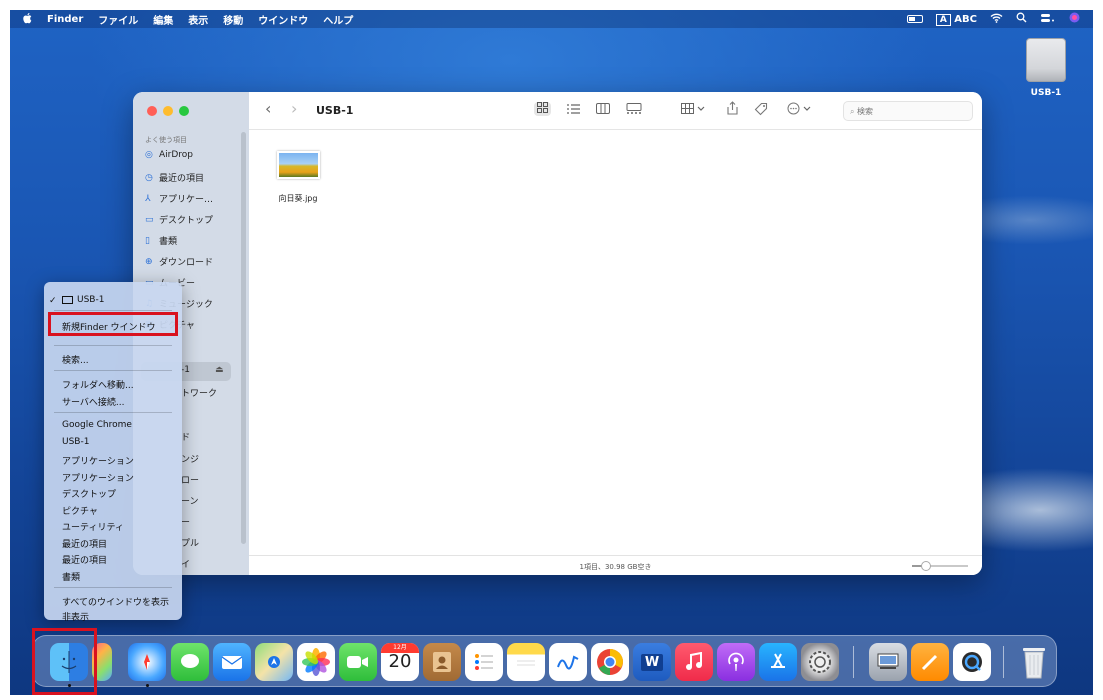  Describe the element at coordinates (89, 493) in the screenshot. I see `menu-item-recent-folder: デスクトップ` at that location.